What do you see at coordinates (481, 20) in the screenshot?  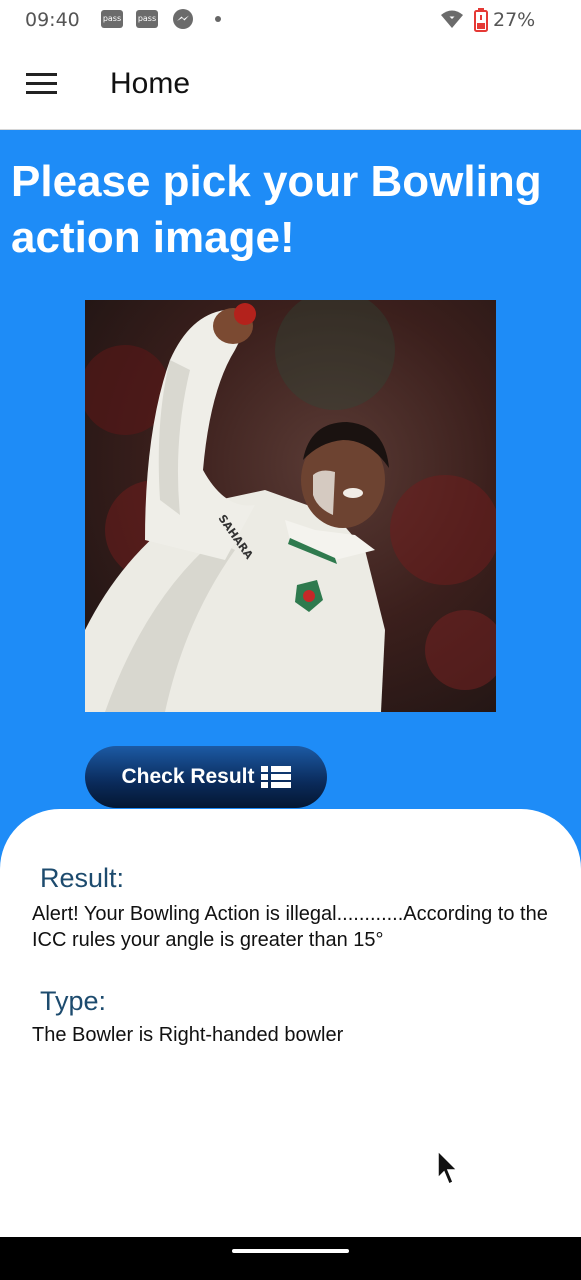 I see `battery-icon` at bounding box center [481, 20].